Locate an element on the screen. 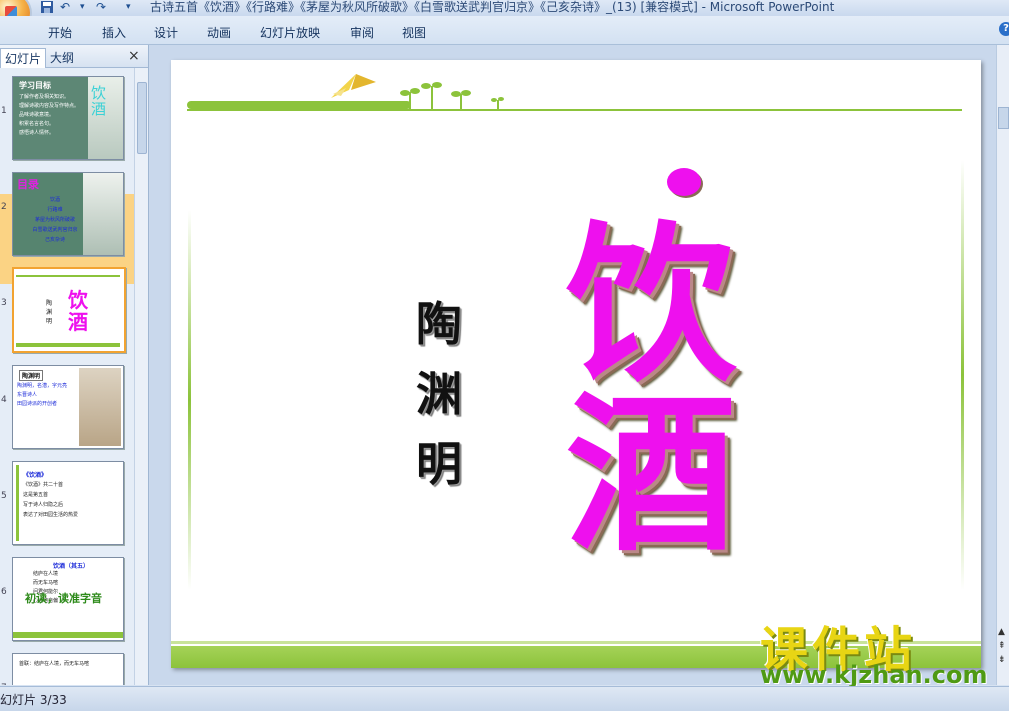  thumb-line: 茅屋为秋风所破歌 is located at coordinates (54, 220).